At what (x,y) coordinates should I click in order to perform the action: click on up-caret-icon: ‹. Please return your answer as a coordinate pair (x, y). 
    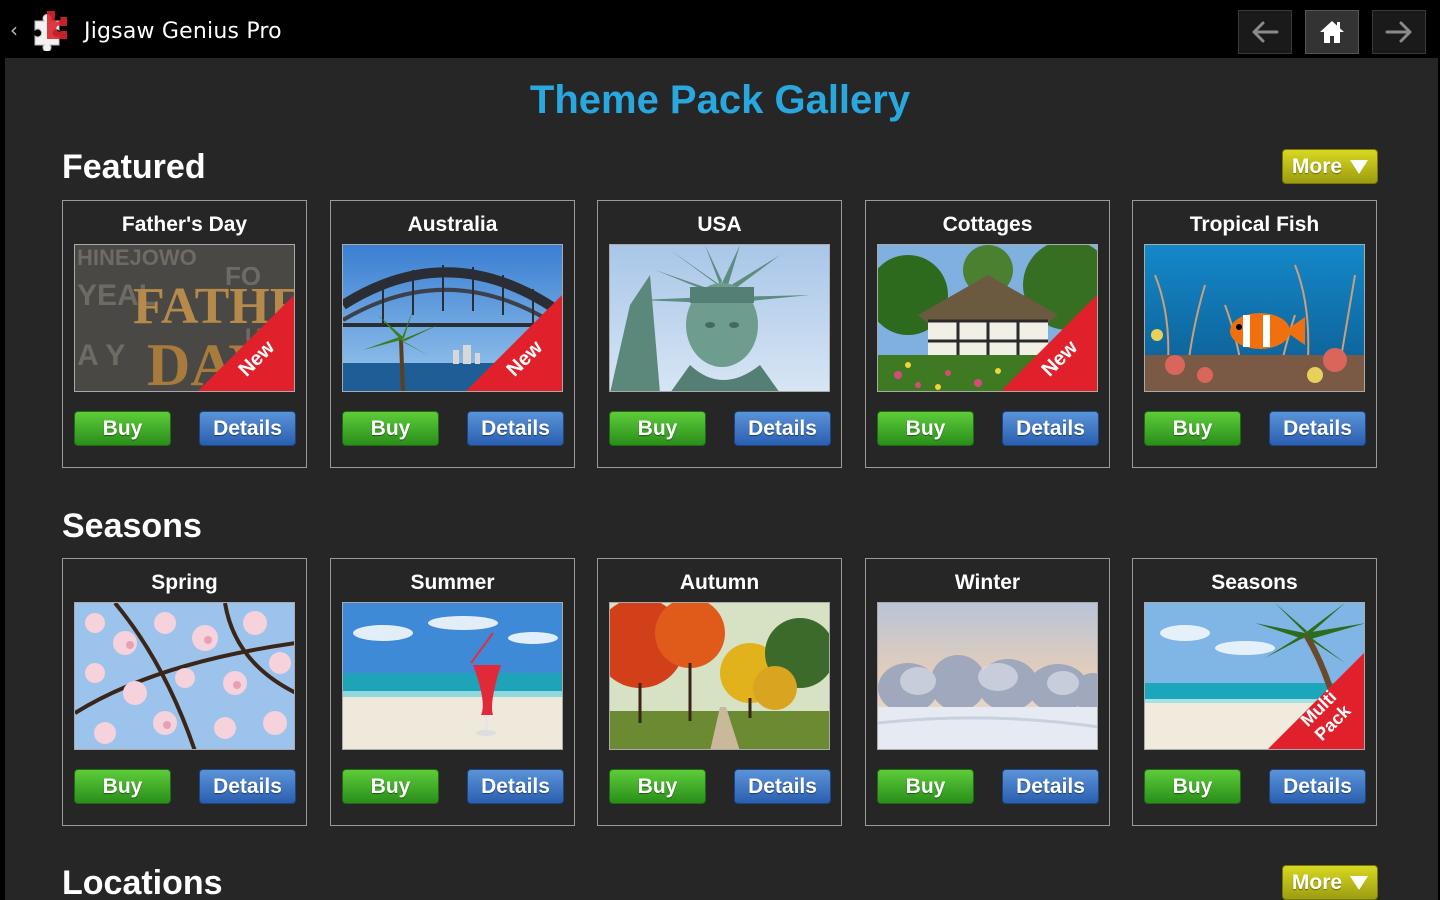
    Looking at the image, I should click on (14, 30).